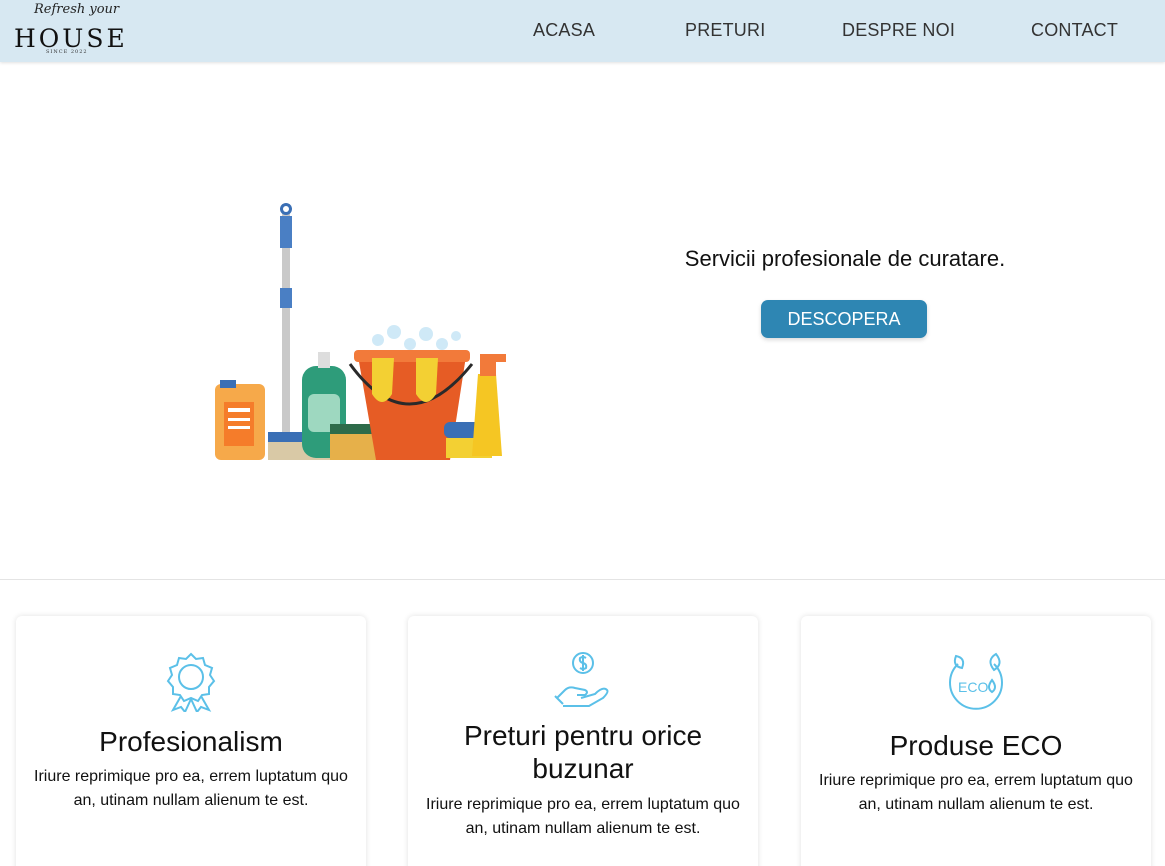 This screenshot has width=1165, height=866. Describe the element at coordinates (77, 9) in the screenshot. I see `logo-script-text: Refresh your` at that location.